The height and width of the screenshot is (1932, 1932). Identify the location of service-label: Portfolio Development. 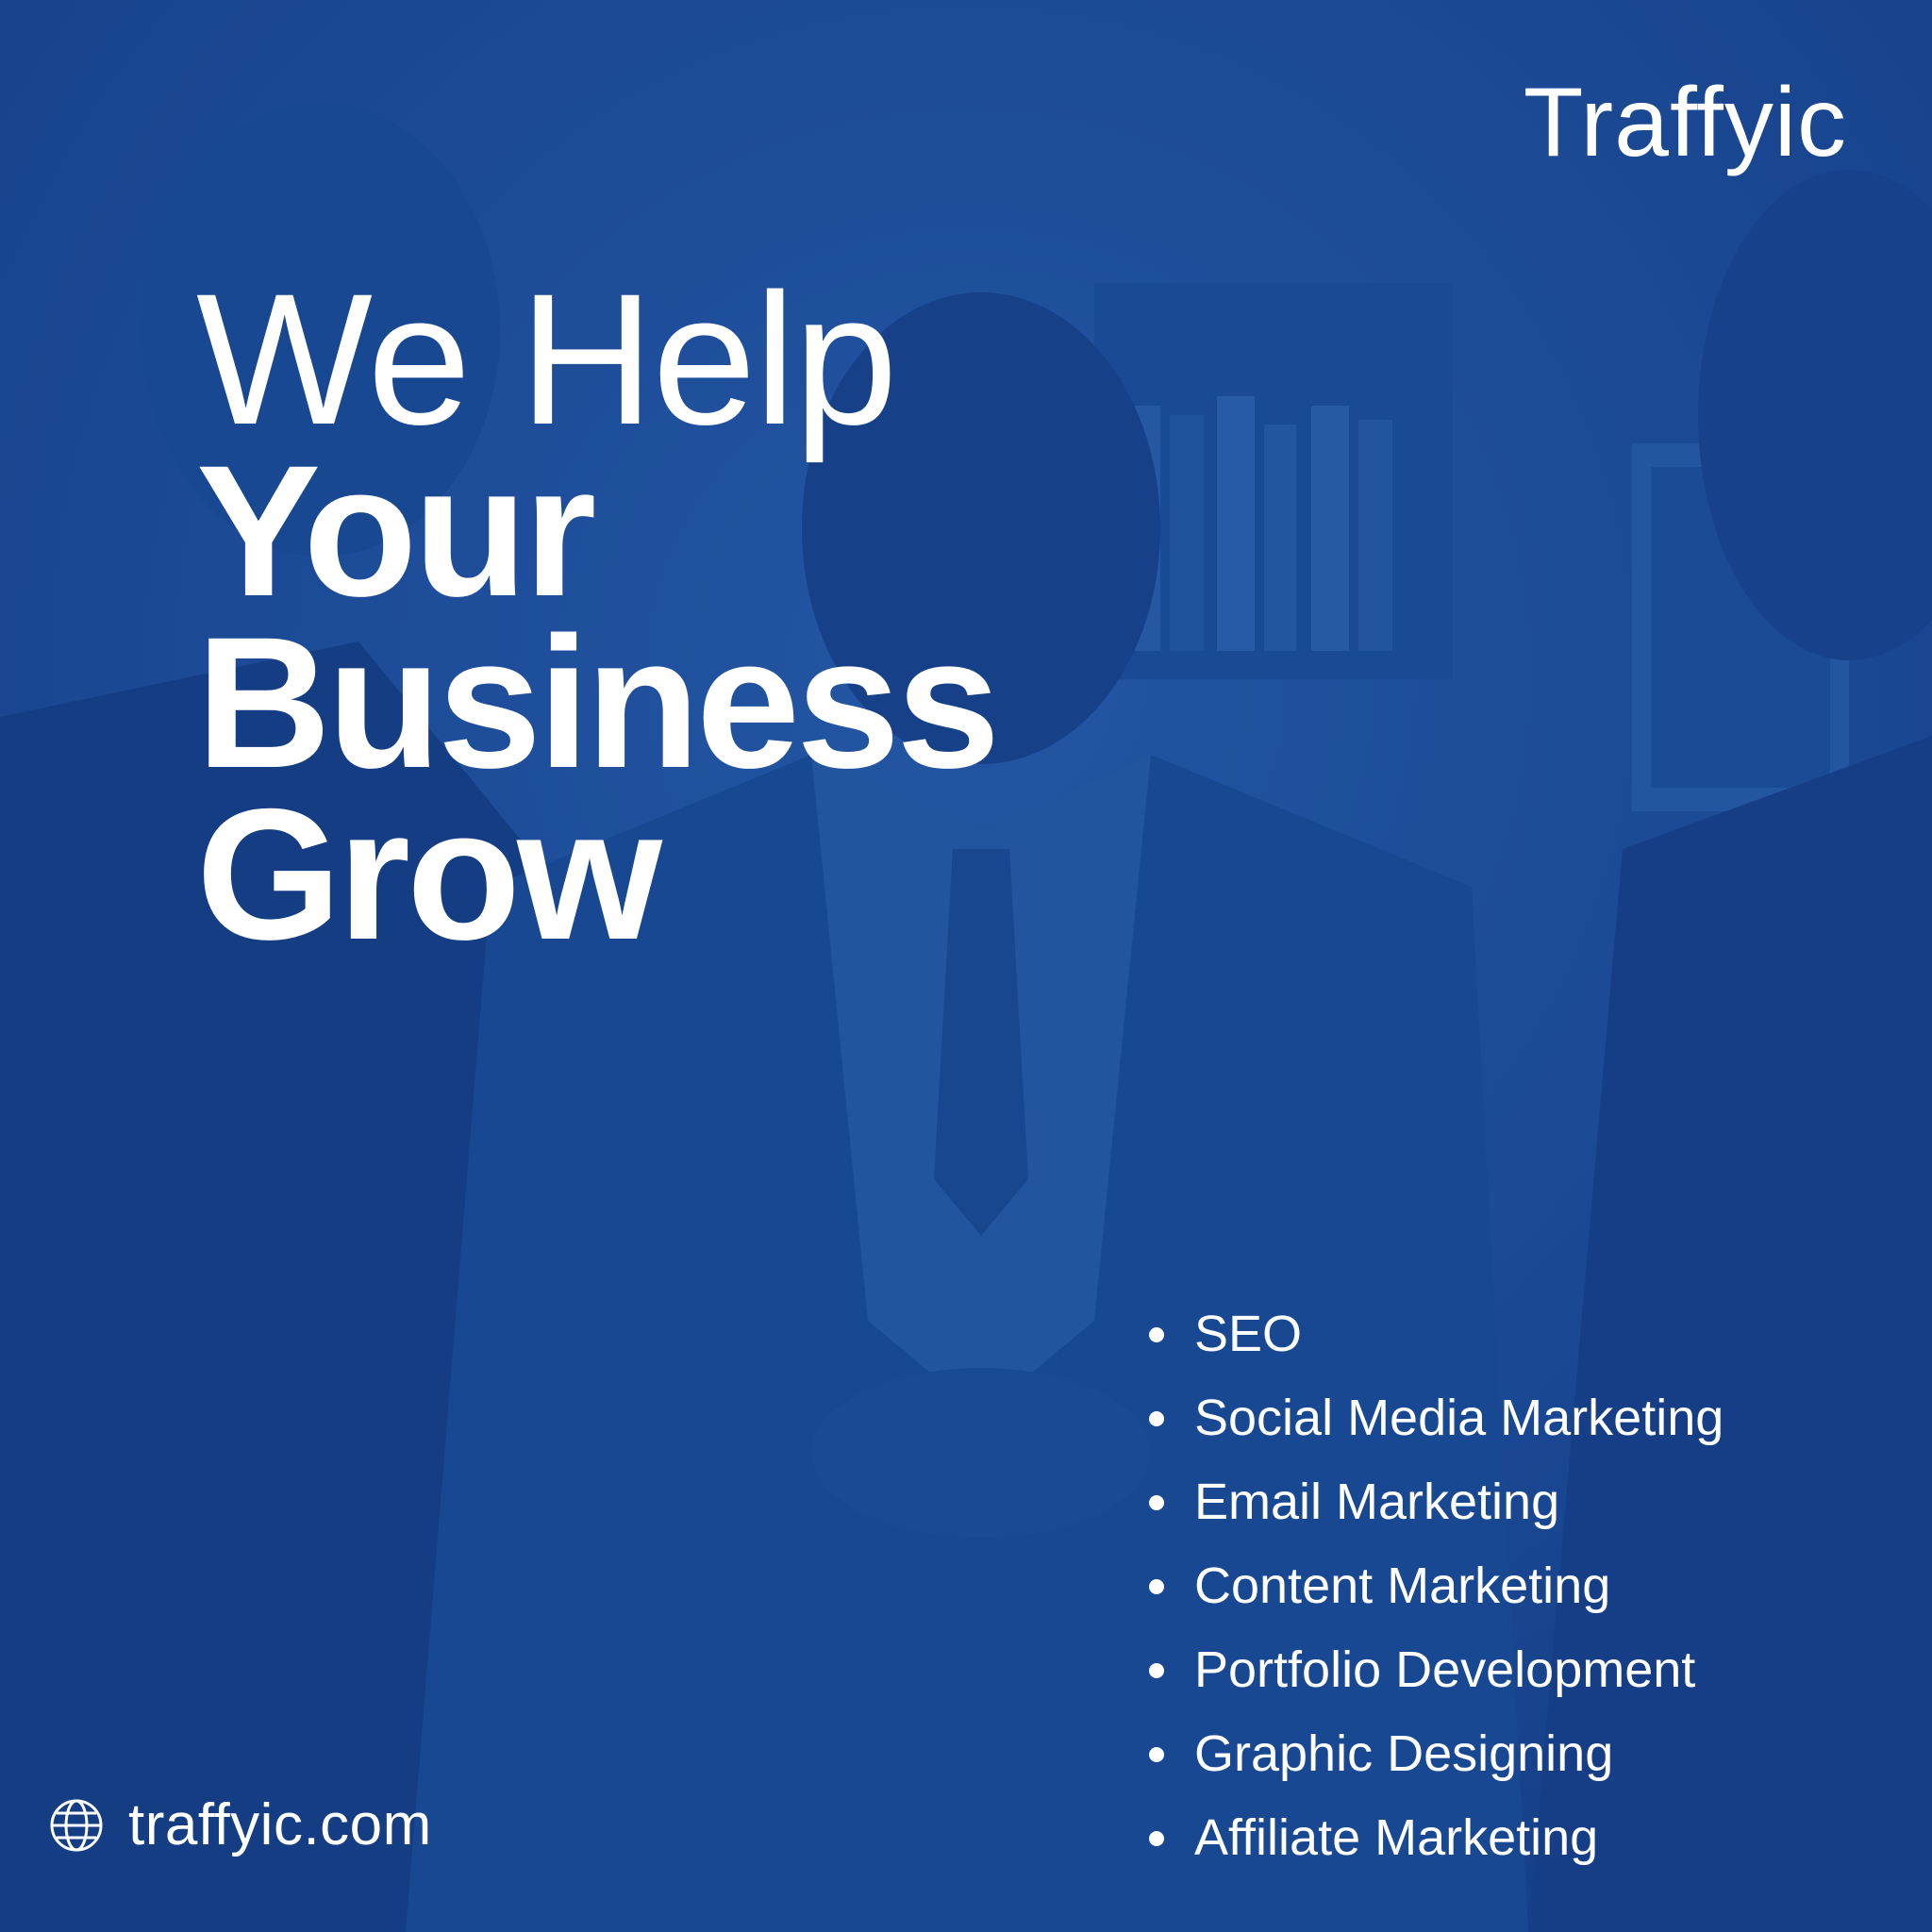
(1445, 1670).